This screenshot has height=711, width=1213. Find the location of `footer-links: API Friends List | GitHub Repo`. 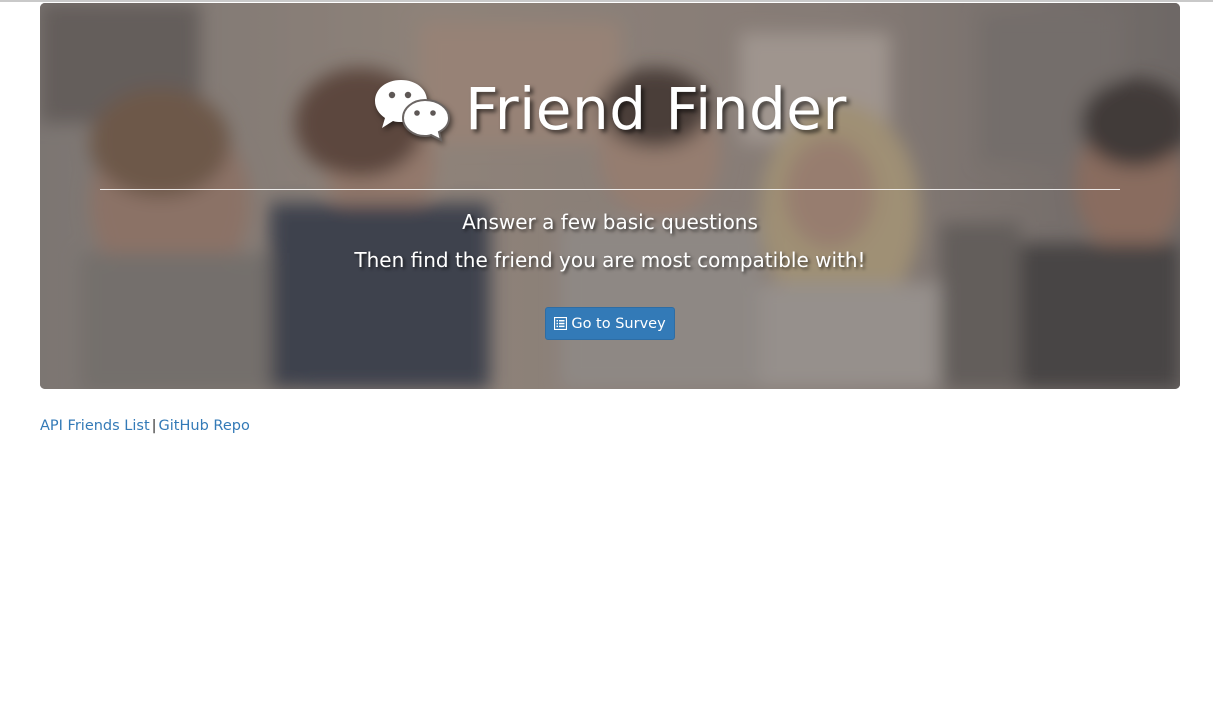

footer-links: API Friends List | GitHub Repo is located at coordinates (145, 426).